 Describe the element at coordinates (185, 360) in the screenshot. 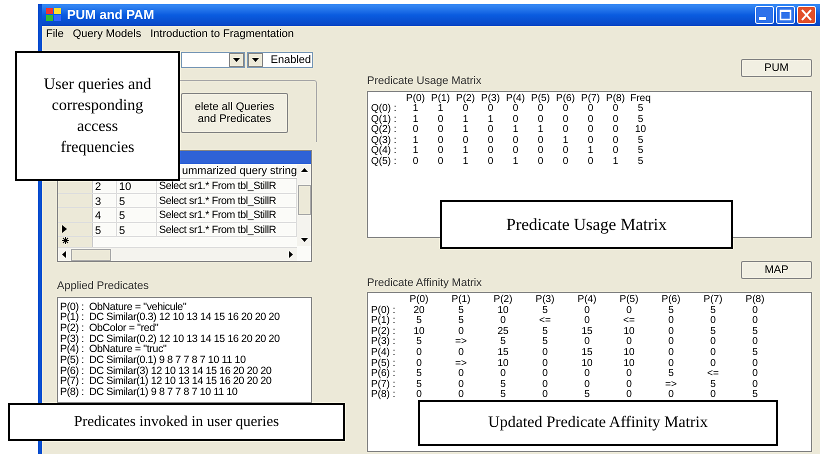

I see `list-item: P(5) : DC Similar(0.1) 9 8 7 7 8 7 10 11 10` at that location.